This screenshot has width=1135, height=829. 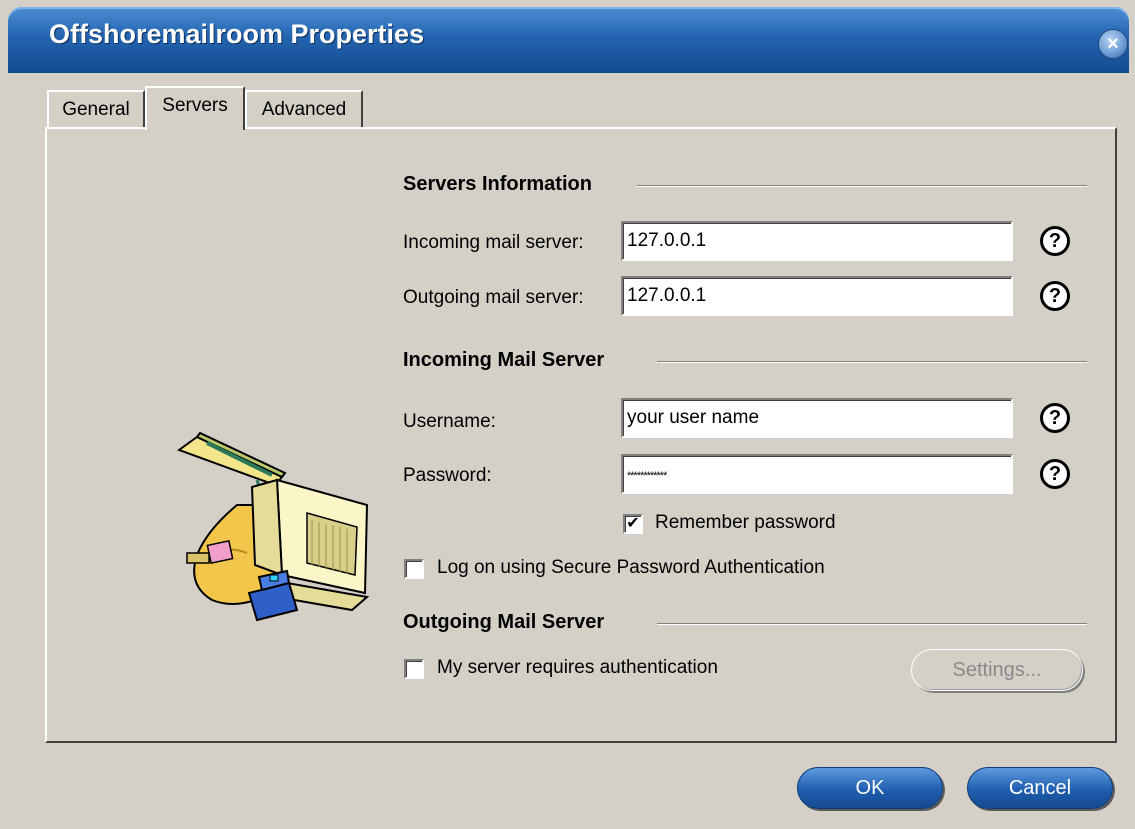 What do you see at coordinates (237, 34) in the screenshot?
I see `window-title: Offshoremailroom Properties` at bounding box center [237, 34].